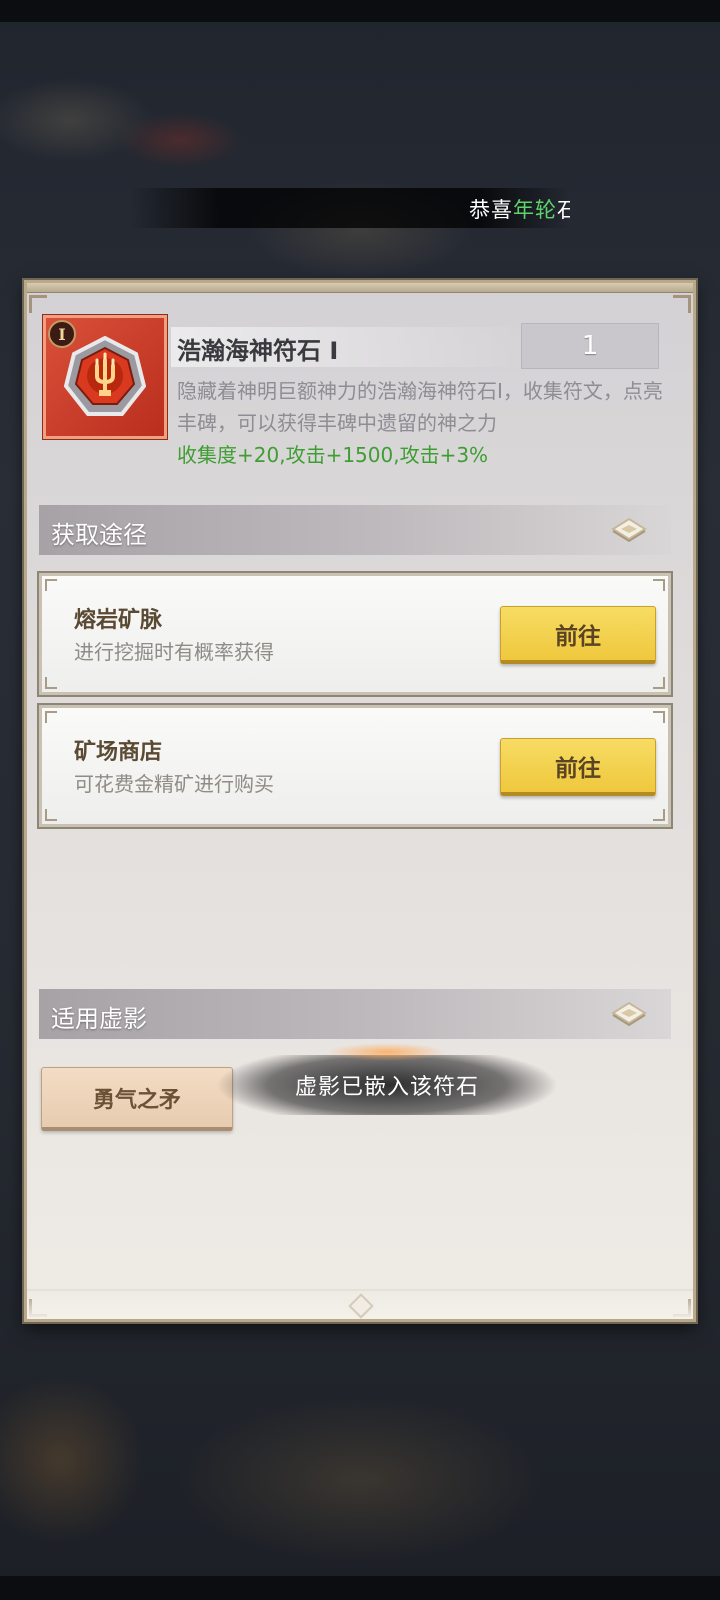  I want to click on item-name: 浩瀚海神符石 Ⅰ, so click(258, 351).